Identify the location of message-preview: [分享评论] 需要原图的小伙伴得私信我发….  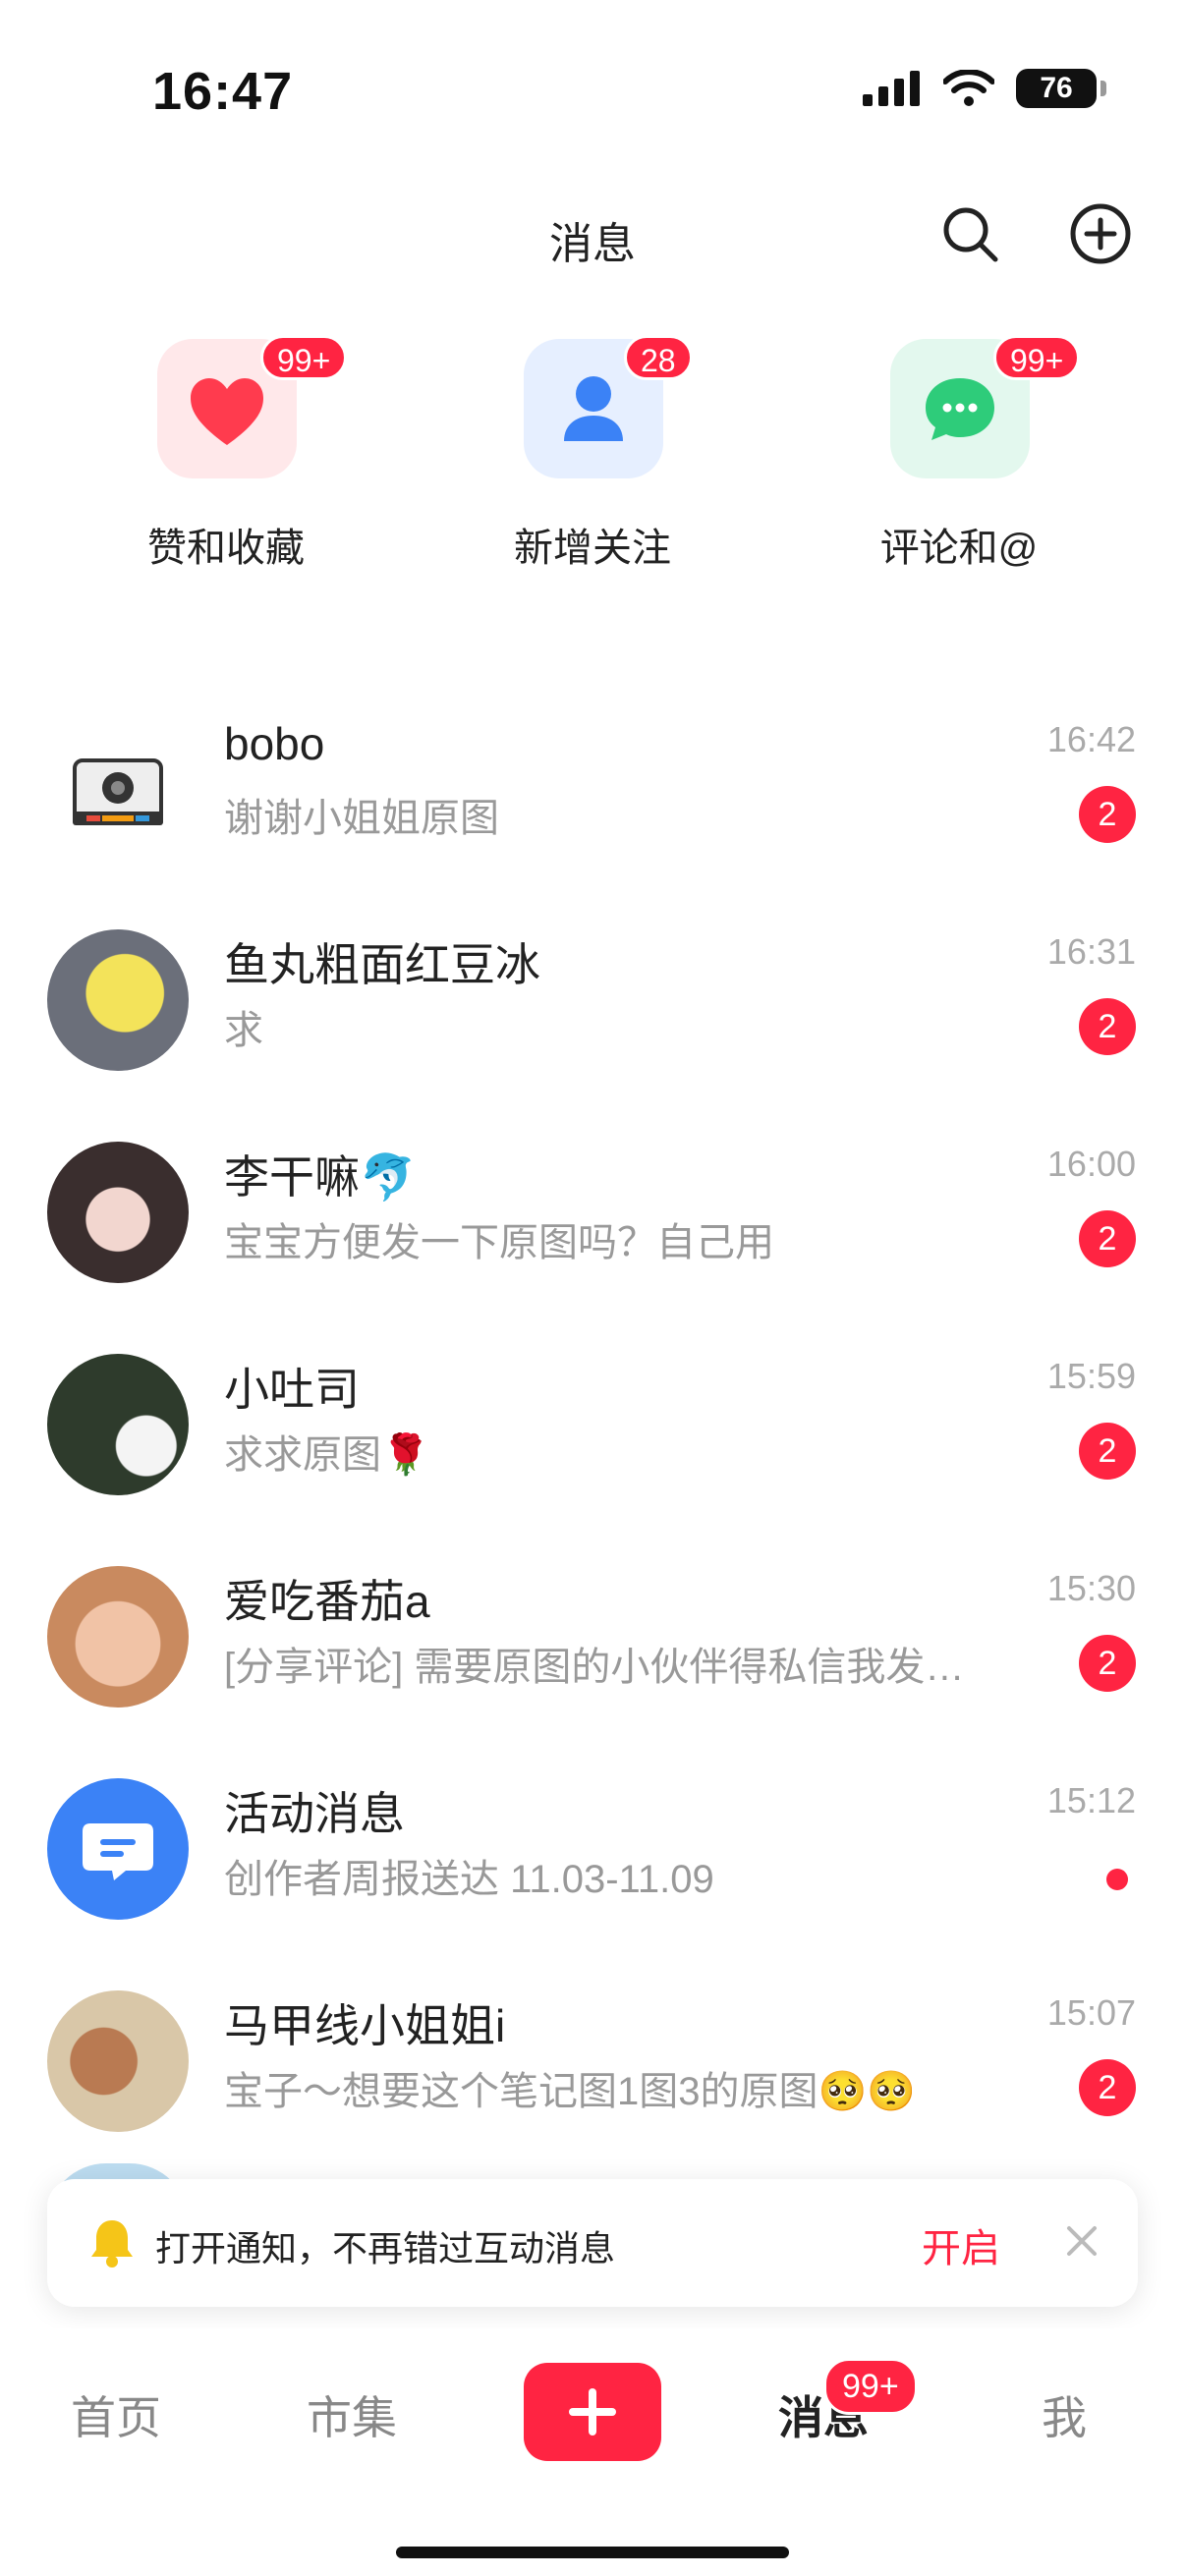
(594, 1667).